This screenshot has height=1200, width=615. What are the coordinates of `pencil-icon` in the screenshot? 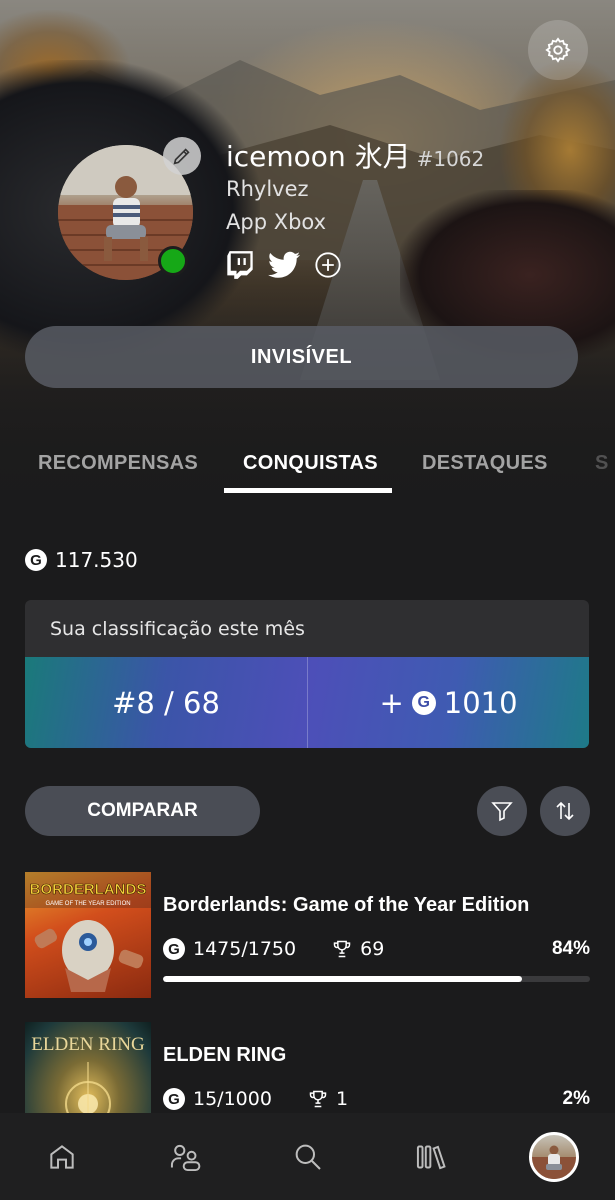 It's located at (181, 156).